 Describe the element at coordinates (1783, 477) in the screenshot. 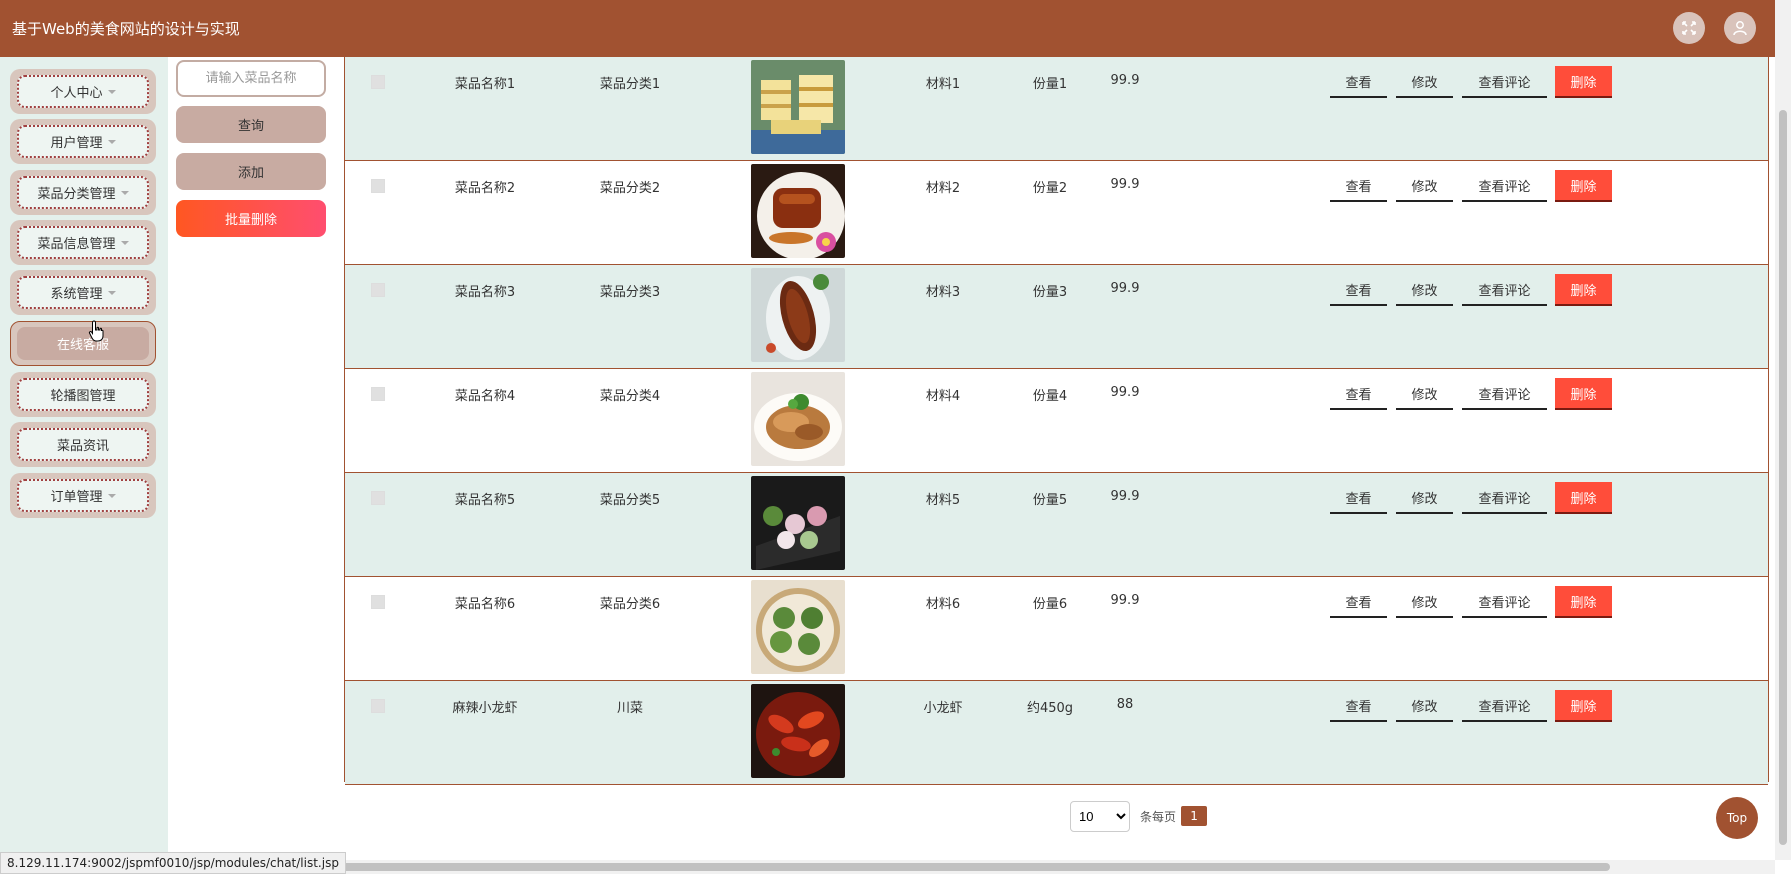

I see `scrollbar-thumb` at that location.